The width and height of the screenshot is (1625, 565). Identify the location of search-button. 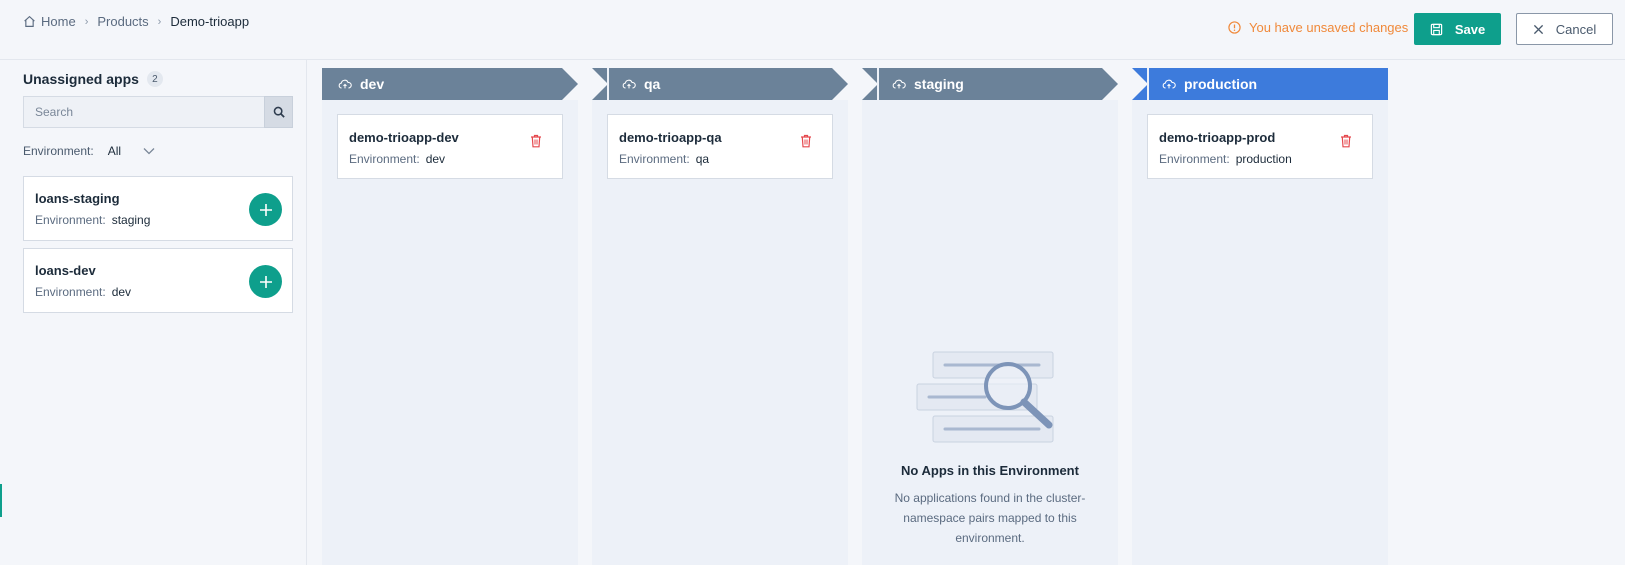
(278, 112).